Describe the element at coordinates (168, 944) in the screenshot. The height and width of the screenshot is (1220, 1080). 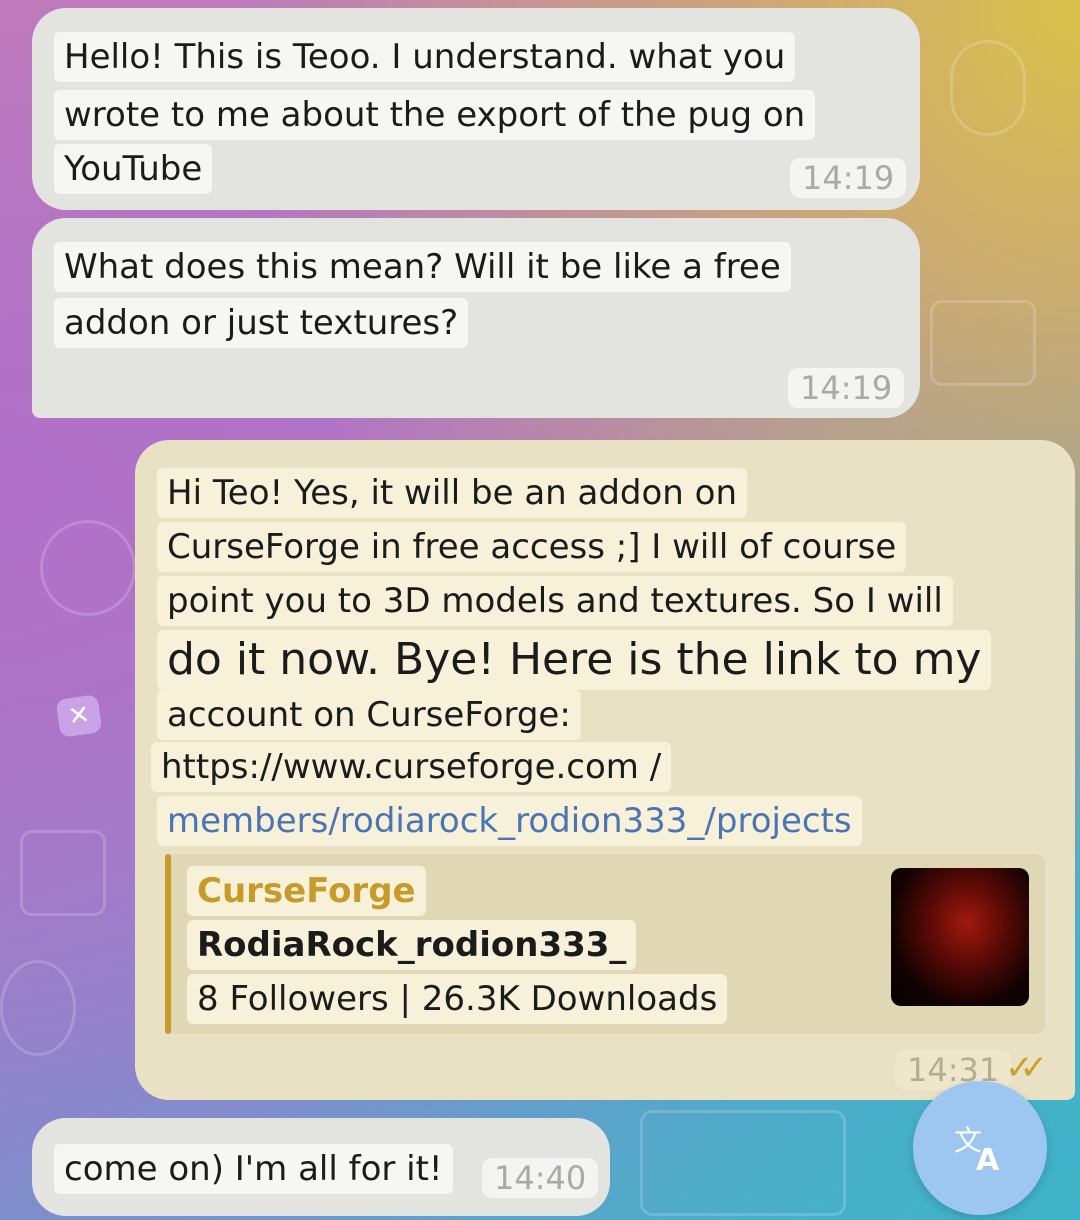
I see `link-preview-accent` at that location.